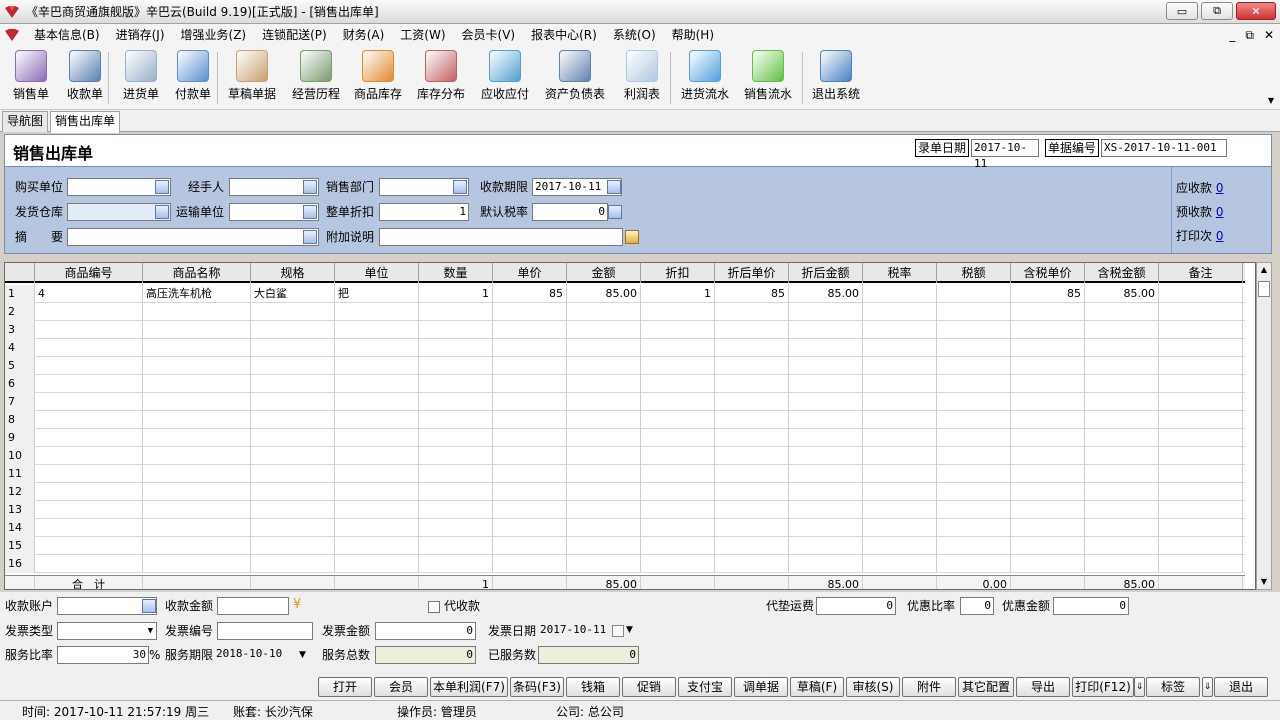  What do you see at coordinates (974, 273) in the screenshot?
I see `column-header: 税额` at bounding box center [974, 273].